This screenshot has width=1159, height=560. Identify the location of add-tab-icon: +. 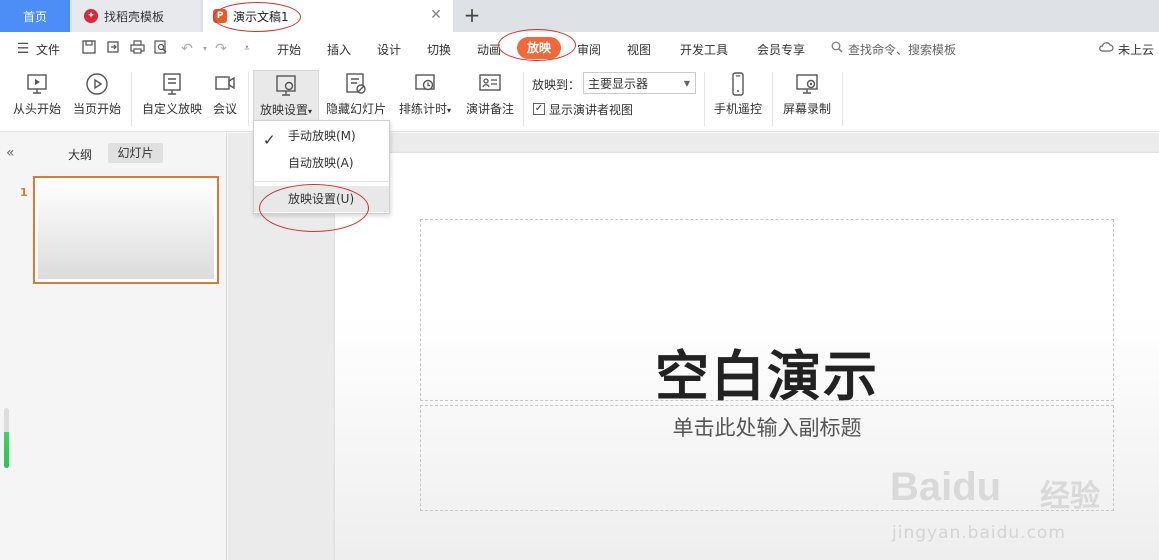
(472, 16).